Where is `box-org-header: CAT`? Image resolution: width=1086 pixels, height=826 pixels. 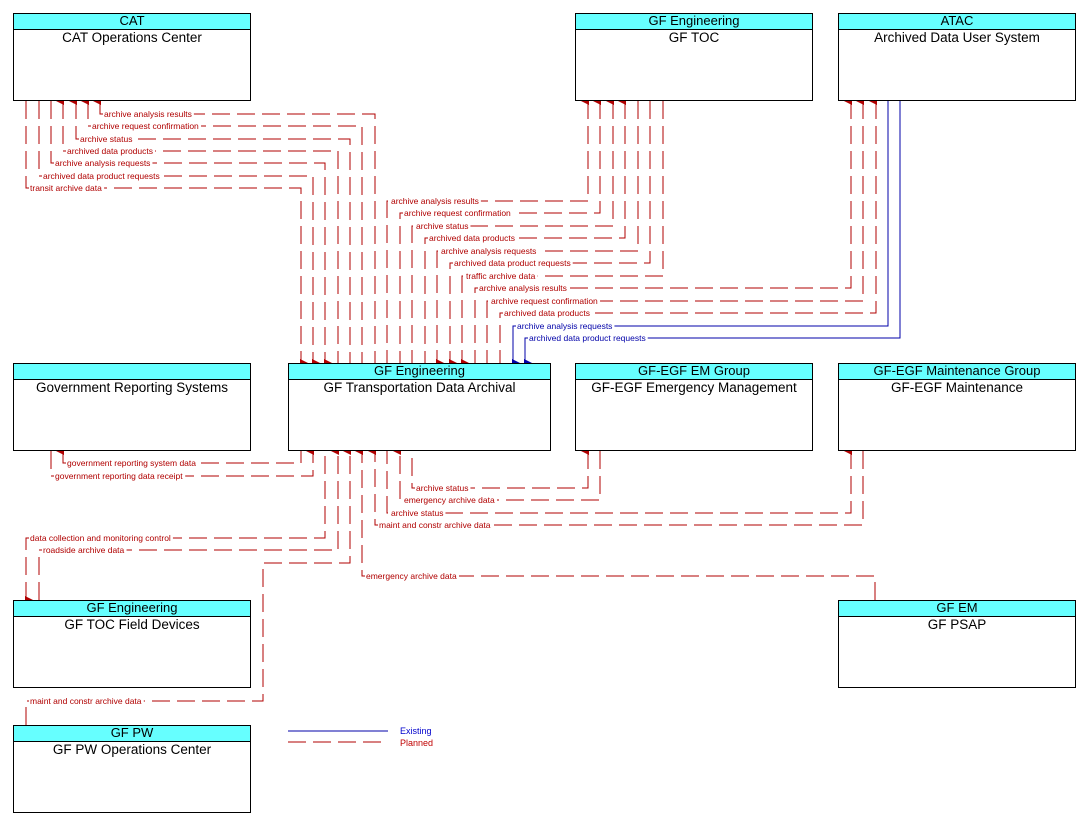
box-org-header: CAT is located at coordinates (132, 22).